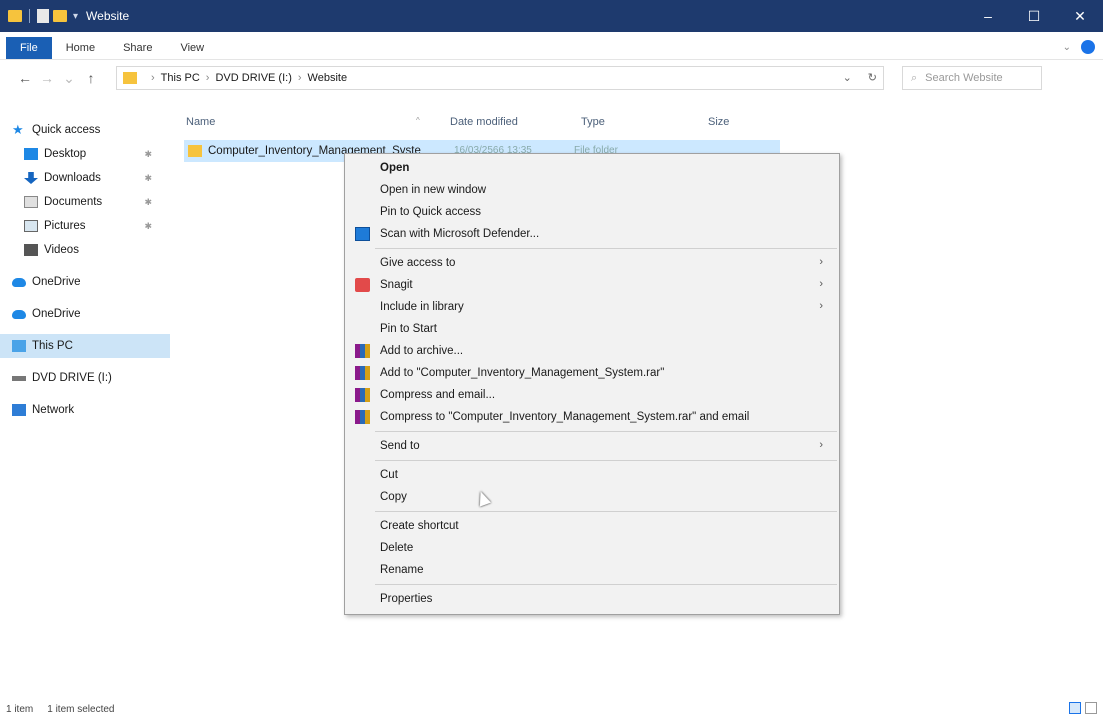 This screenshot has width=1103, height=718. I want to click on sidebar-item-desktop: Desktop ✱, so click(85, 154).